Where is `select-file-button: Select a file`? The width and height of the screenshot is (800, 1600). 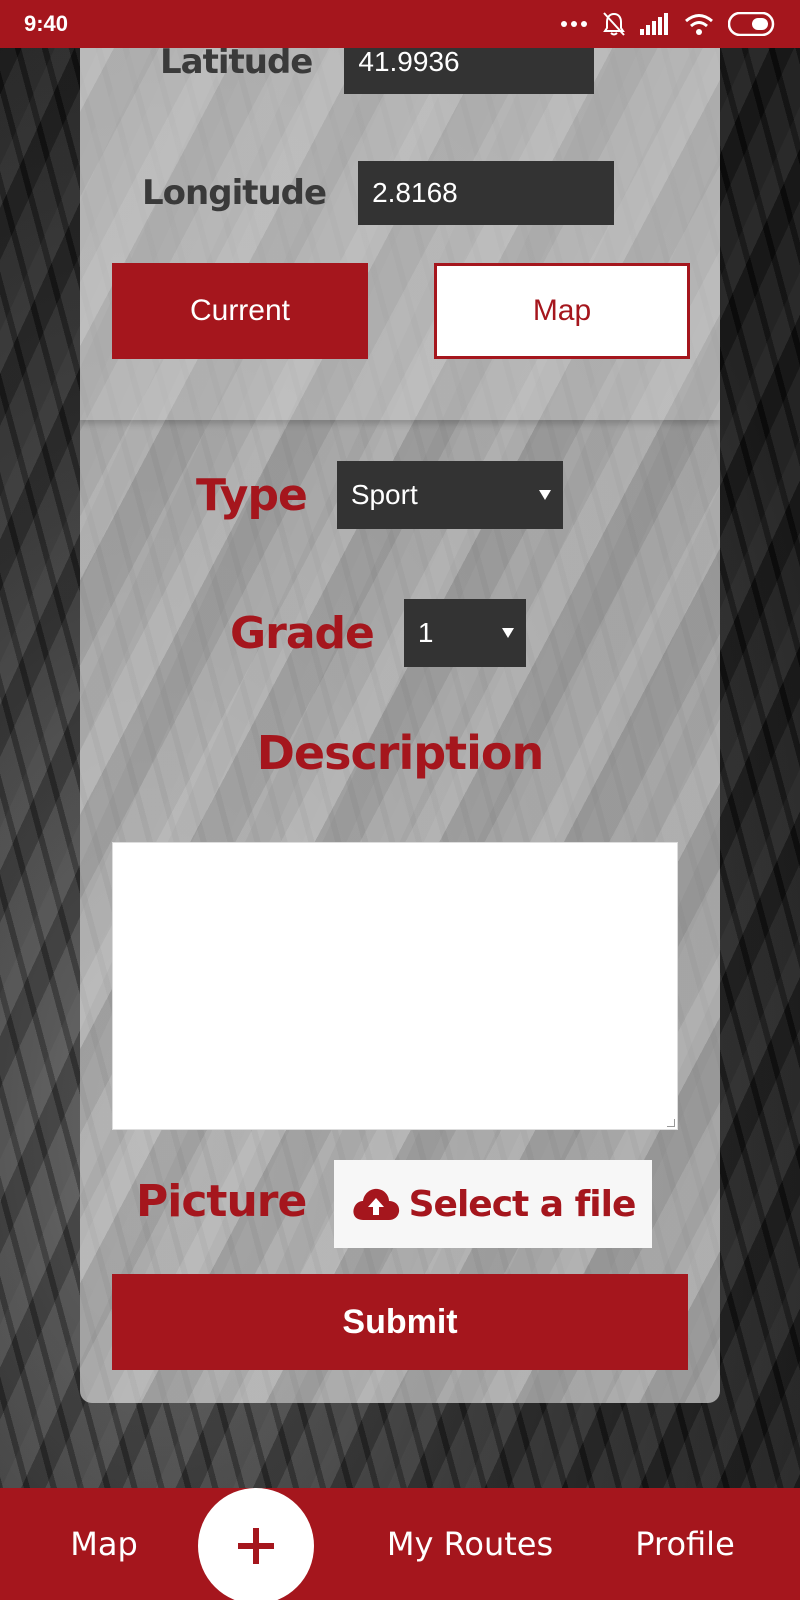 select-file-button: Select a file is located at coordinates (493, 1204).